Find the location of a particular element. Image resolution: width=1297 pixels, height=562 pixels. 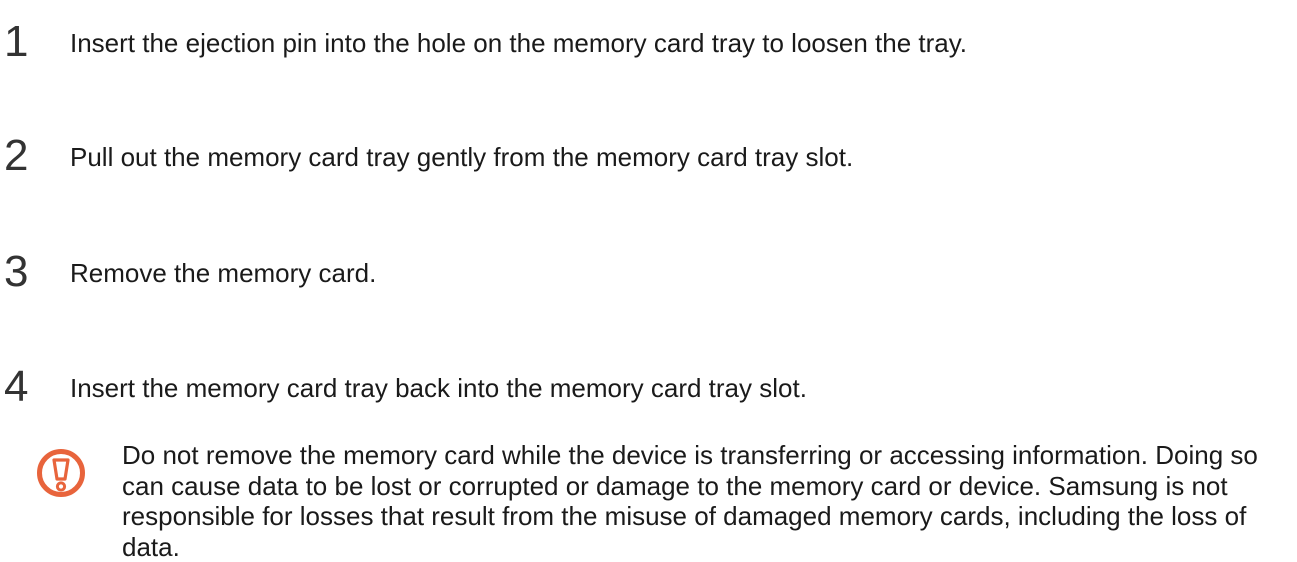

caution-exclamation-icon is located at coordinates (61, 473).